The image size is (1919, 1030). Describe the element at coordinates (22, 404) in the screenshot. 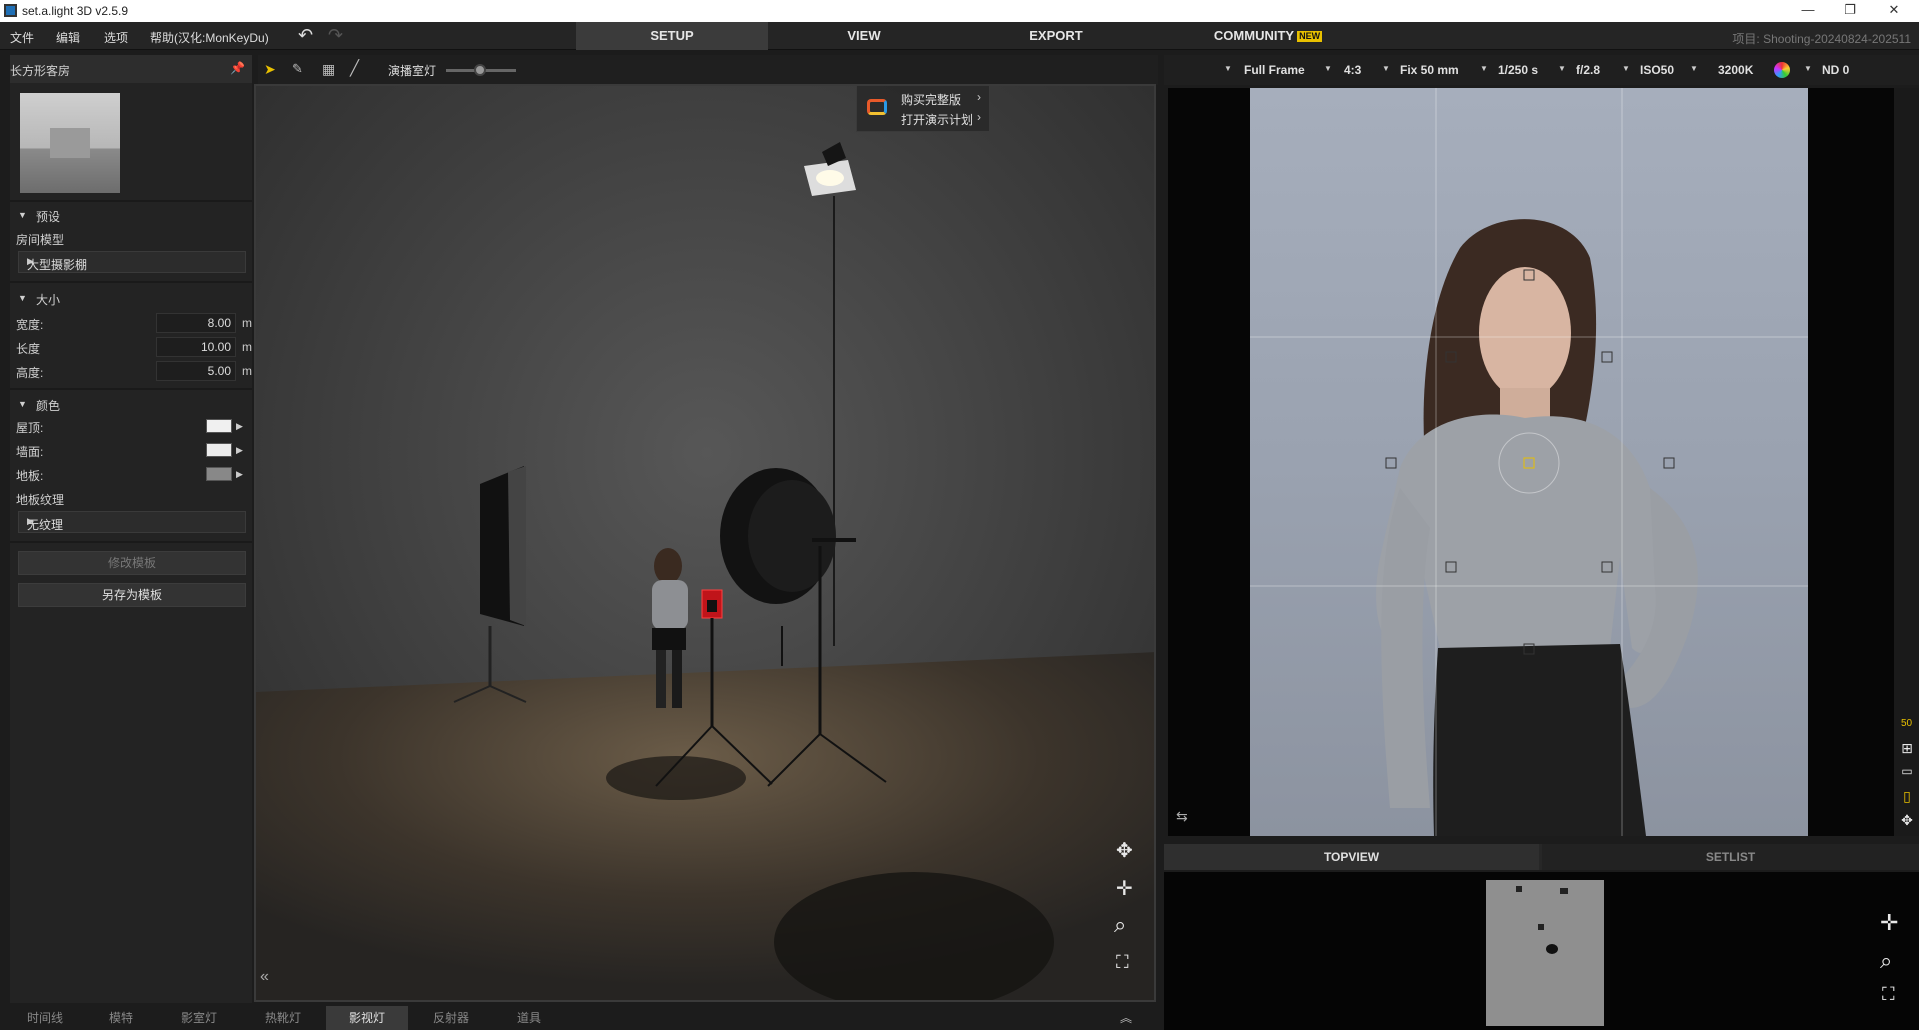

I see `collapse-color-icon: ▼` at that location.